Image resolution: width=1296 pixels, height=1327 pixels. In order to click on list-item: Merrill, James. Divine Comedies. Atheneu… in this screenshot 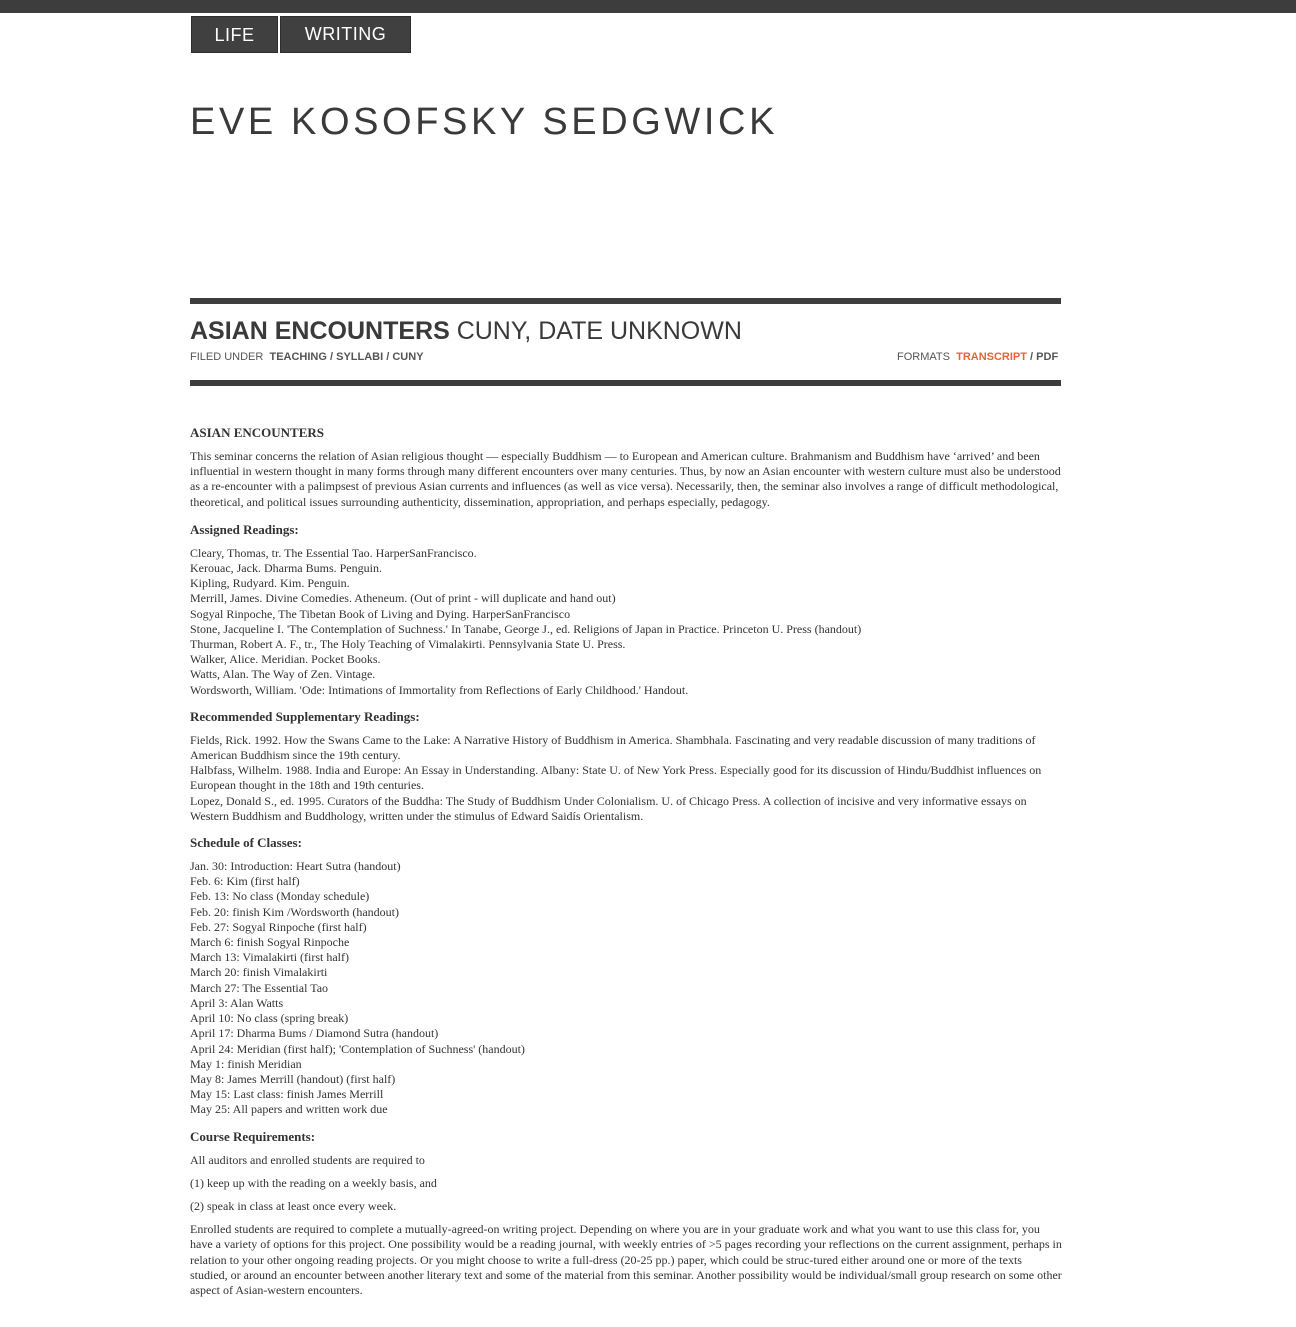, I will do `click(403, 598)`.